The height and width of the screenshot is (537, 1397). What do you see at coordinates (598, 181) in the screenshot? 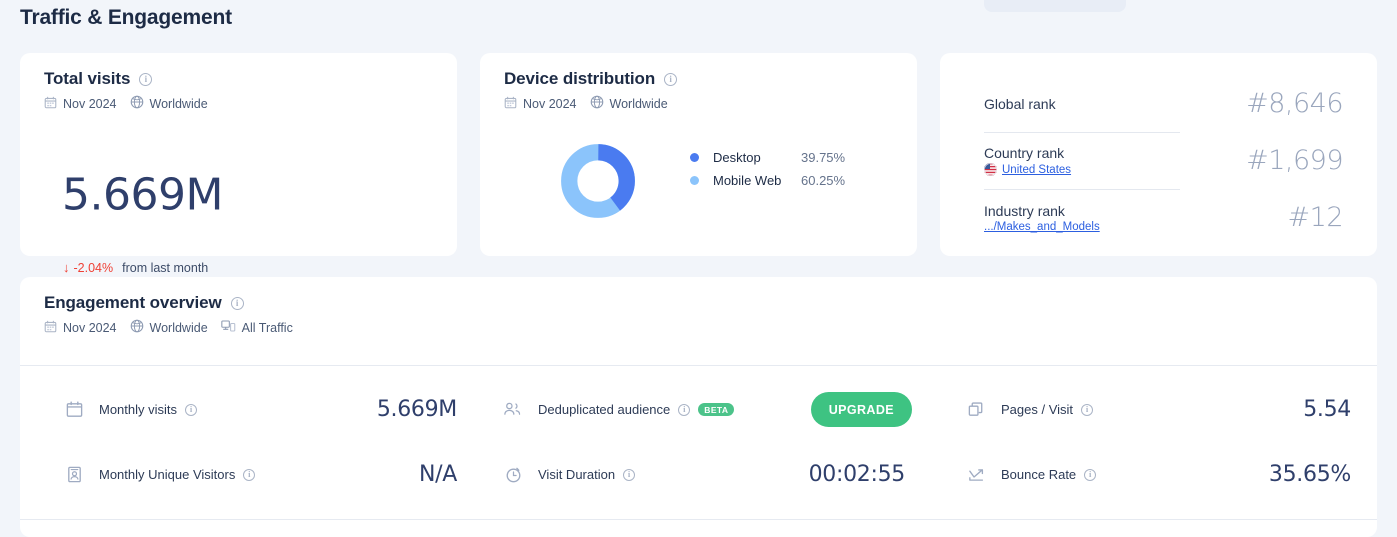
I see `donut-svg` at bounding box center [598, 181].